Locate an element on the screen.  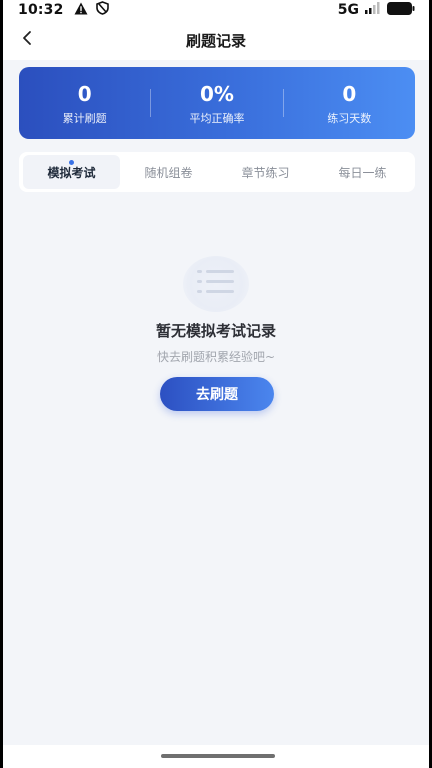
status-bar: 10:32 5G is located at coordinates (216, 10).